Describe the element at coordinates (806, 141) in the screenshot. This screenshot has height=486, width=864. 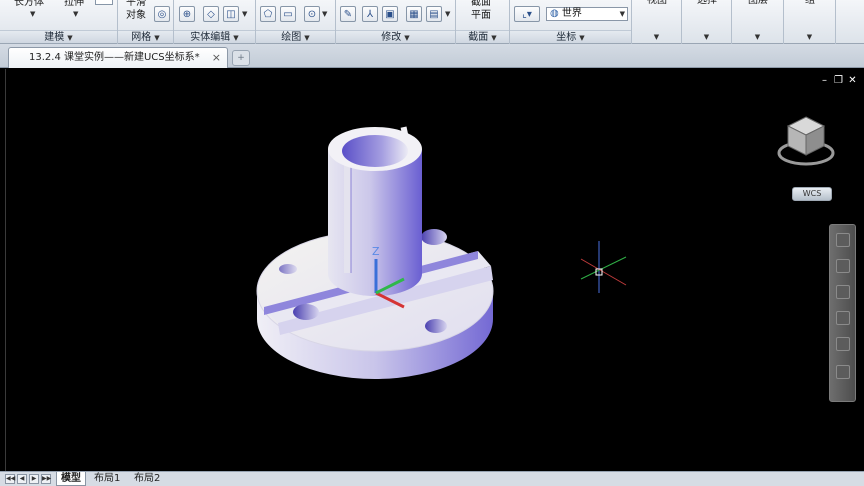
I see `viewcube-icon` at that location.